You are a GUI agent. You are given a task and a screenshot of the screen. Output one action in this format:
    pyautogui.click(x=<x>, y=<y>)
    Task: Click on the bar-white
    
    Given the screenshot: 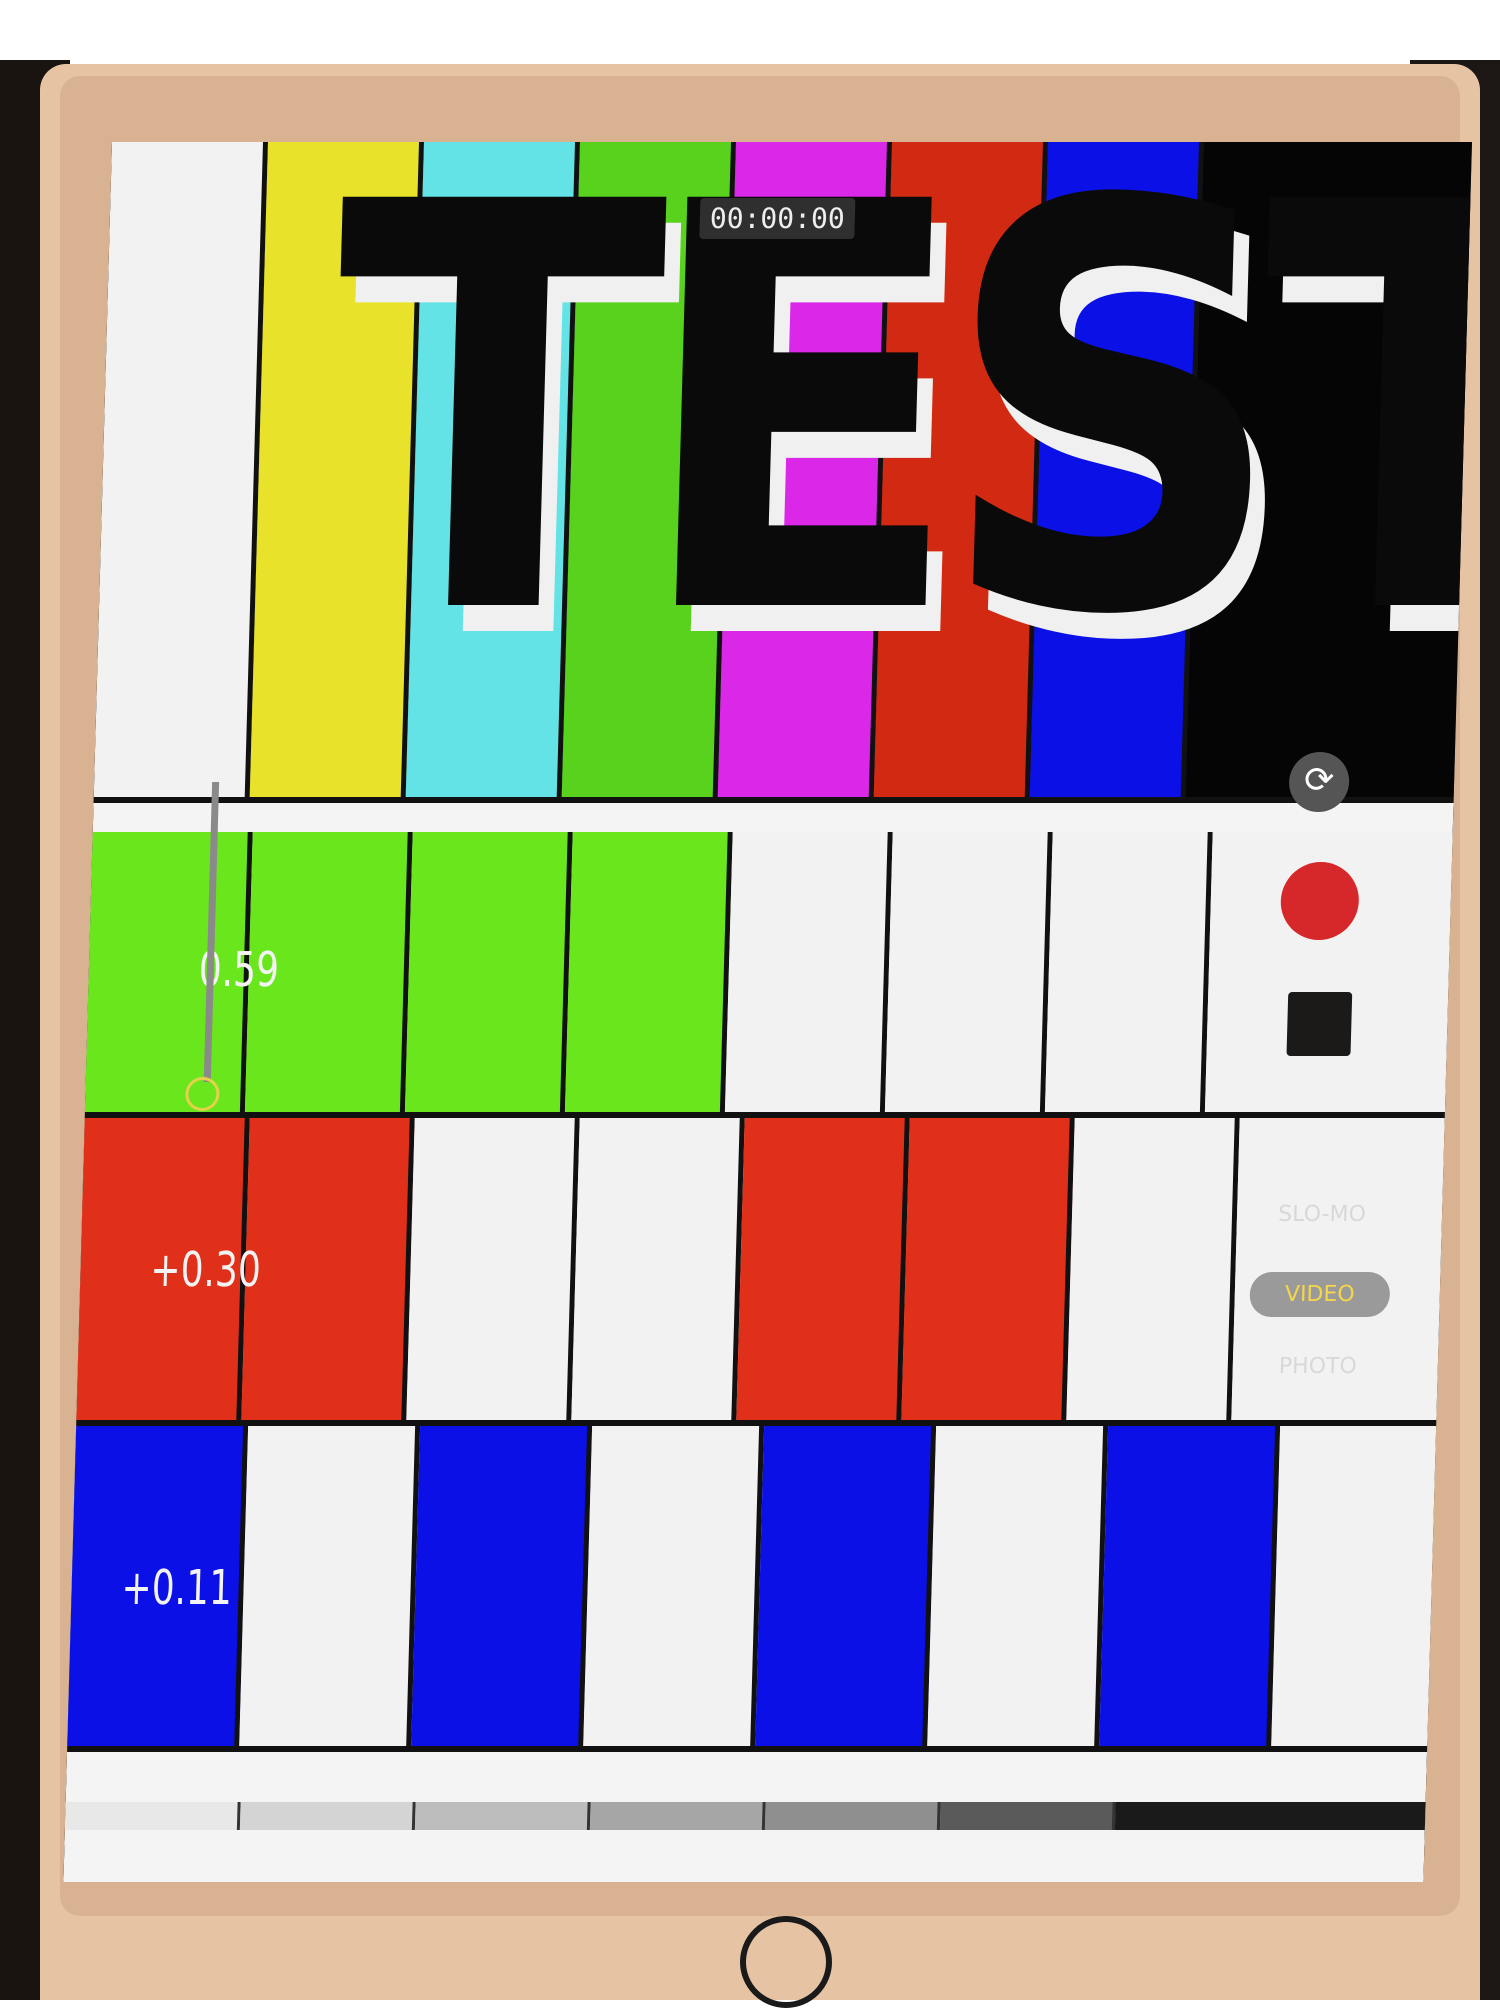 What is the action you would take?
    pyautogui.click(x=180, y=469)
    